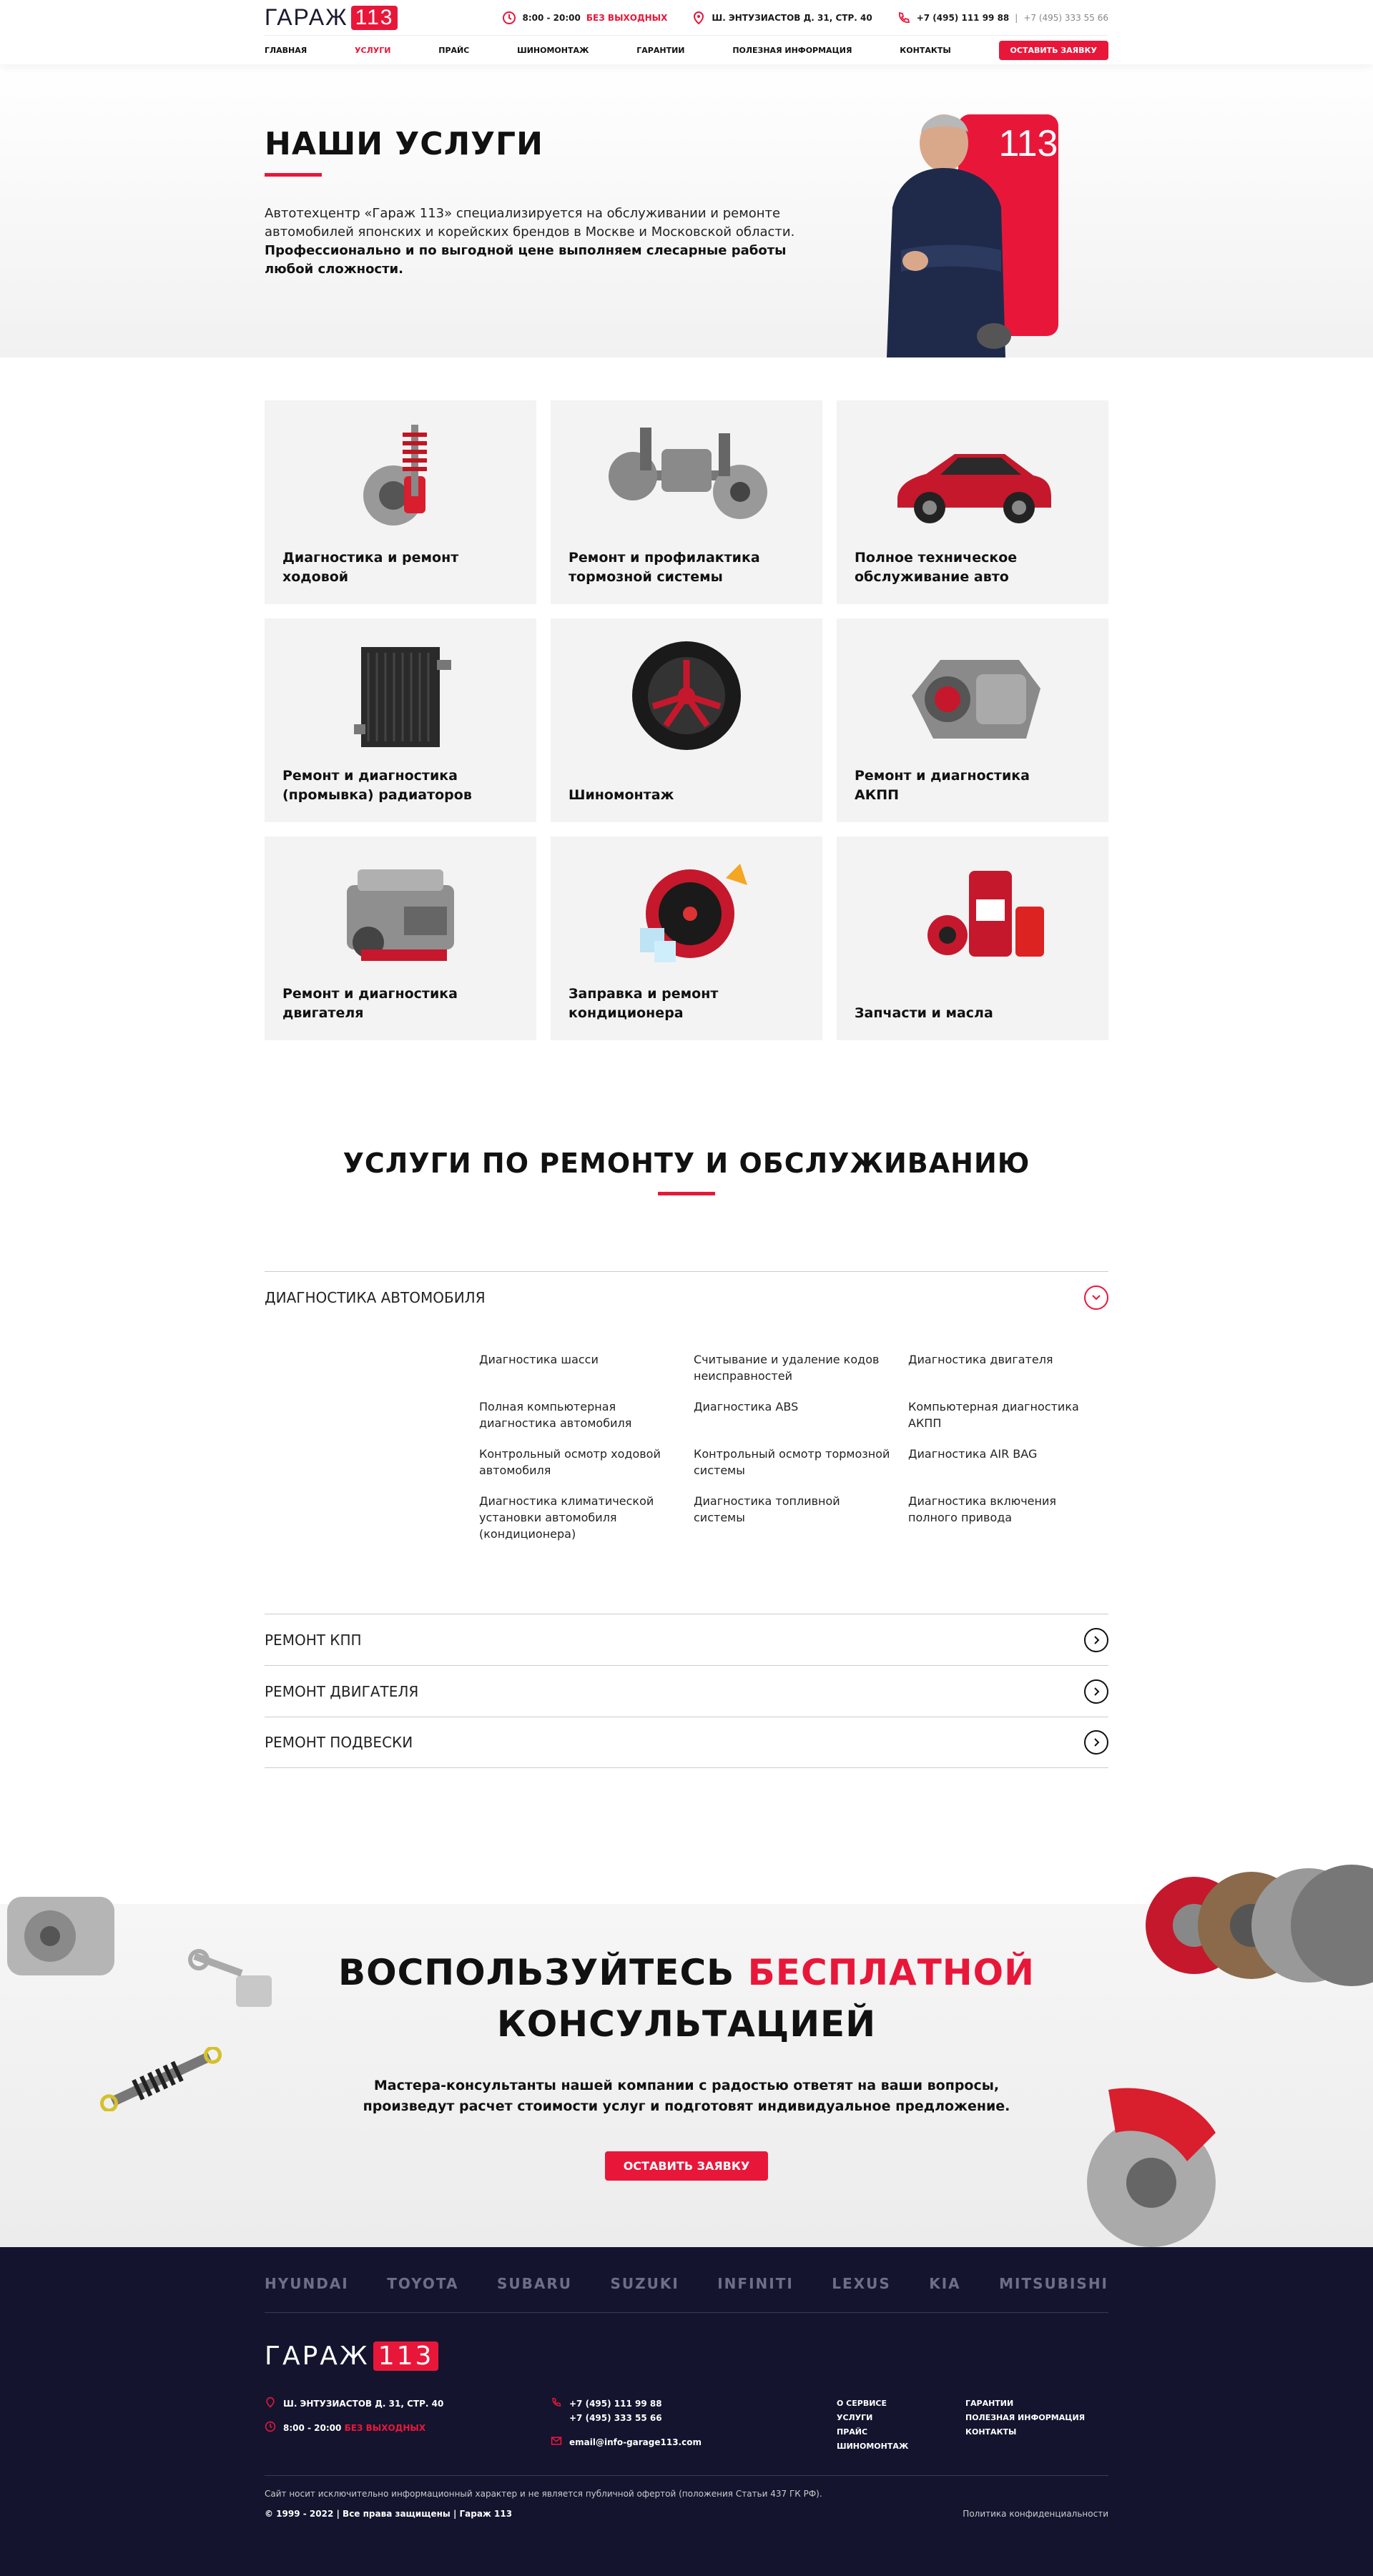 Image resolution: width=1373 pixels, height=2576 pixels. What do you see at coordinates (372, 50) in the screenshot?
I see `nav-services: УСЛУГИ` at bounding box center [372, 50].